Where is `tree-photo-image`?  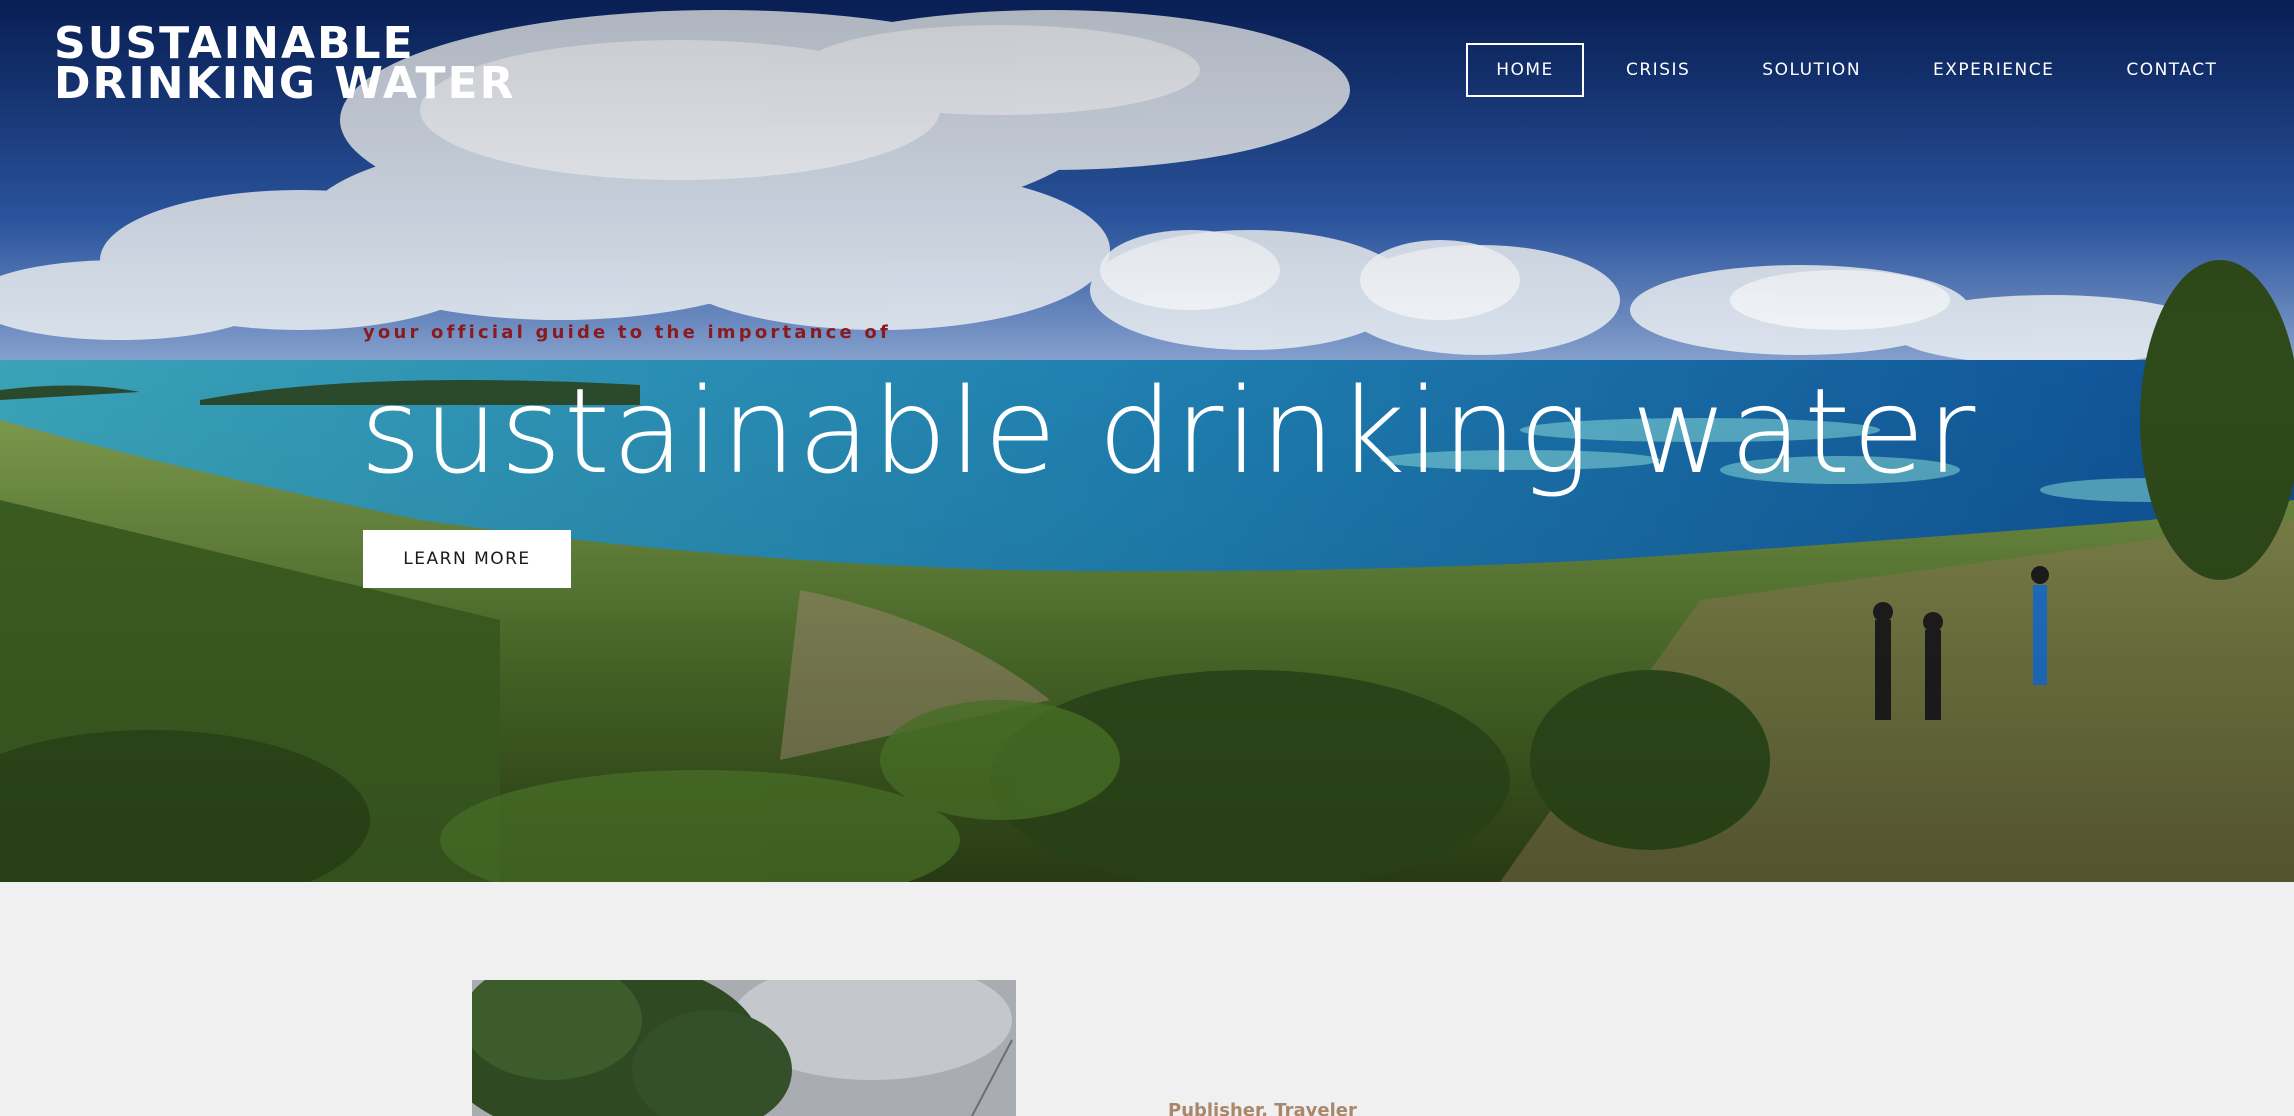 tree-photo-image is located at coordinates (744, 1048).